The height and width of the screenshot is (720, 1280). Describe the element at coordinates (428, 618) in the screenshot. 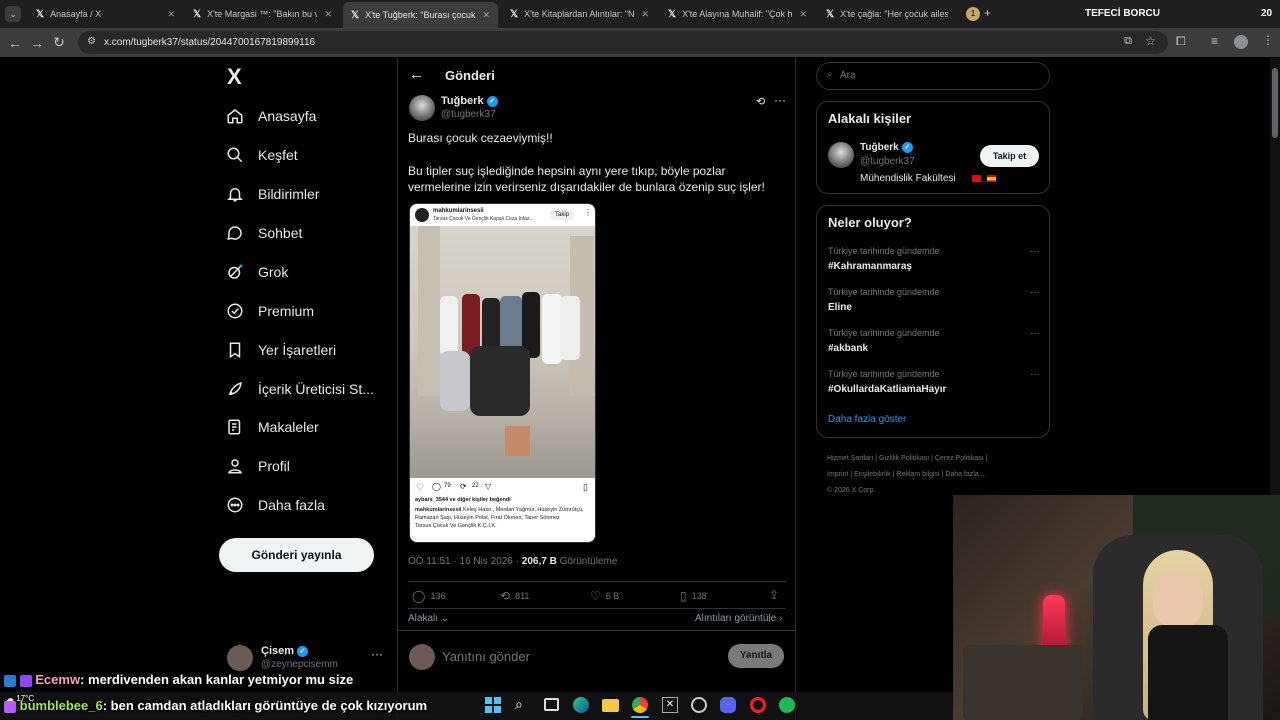

I see `relevant-sort: Alakalı ⌄` at that location.